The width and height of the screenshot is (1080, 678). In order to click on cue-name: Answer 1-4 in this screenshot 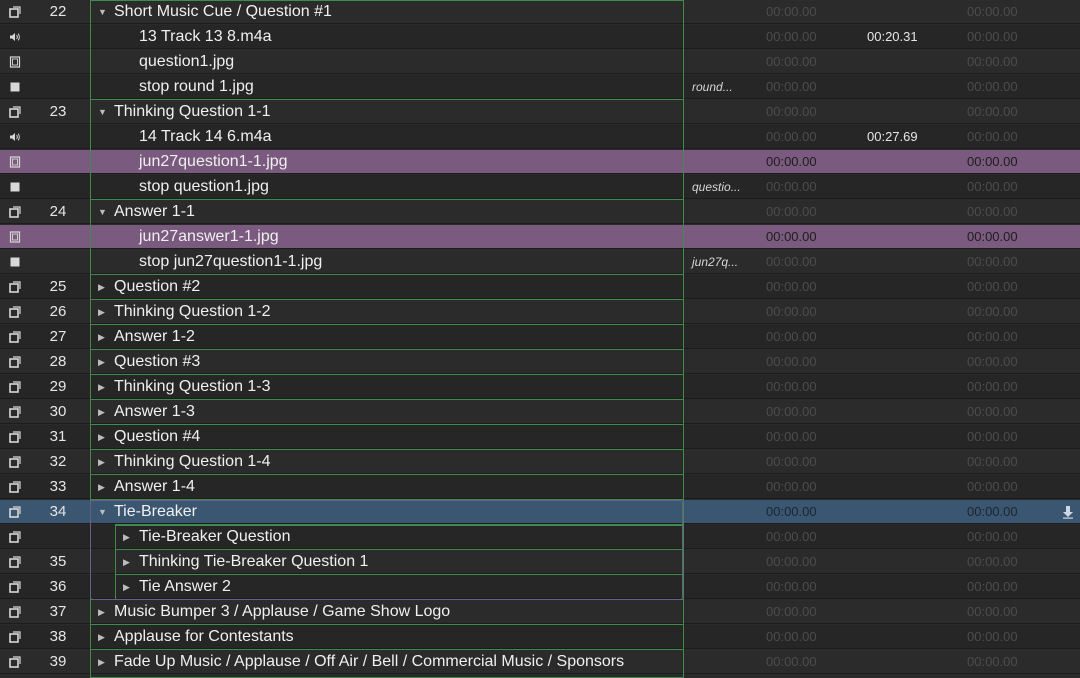, I will do `click(154, 486)`.